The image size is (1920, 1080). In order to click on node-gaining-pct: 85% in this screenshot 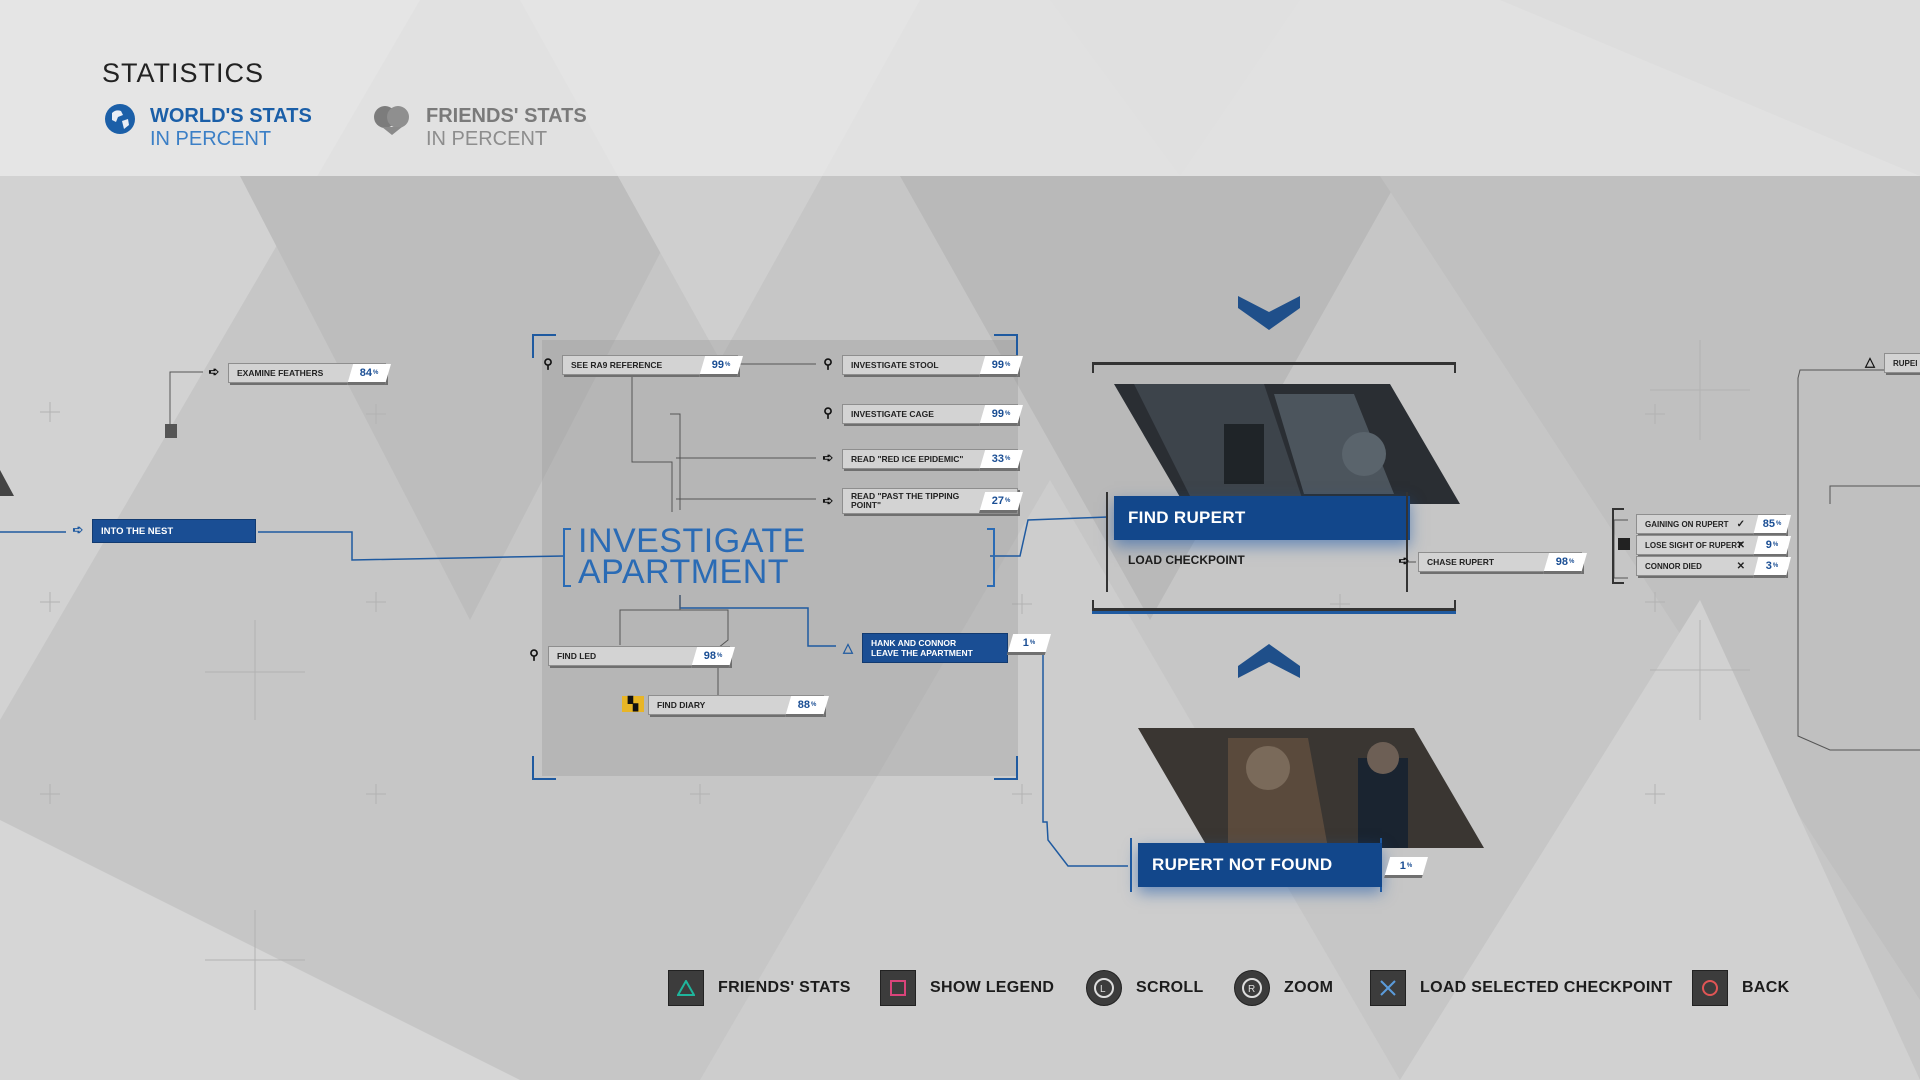, I will do `click(1772, 525)`.